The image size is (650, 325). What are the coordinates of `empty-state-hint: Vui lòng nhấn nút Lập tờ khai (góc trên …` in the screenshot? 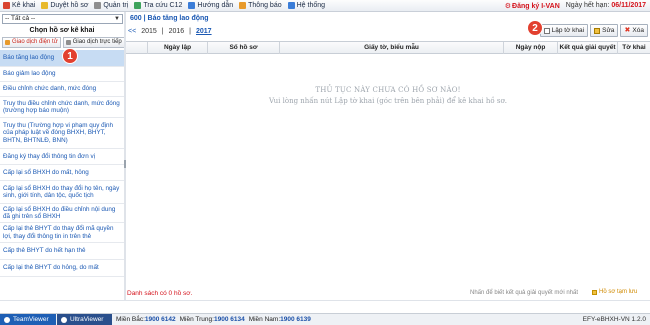 It's located at (388, 101).